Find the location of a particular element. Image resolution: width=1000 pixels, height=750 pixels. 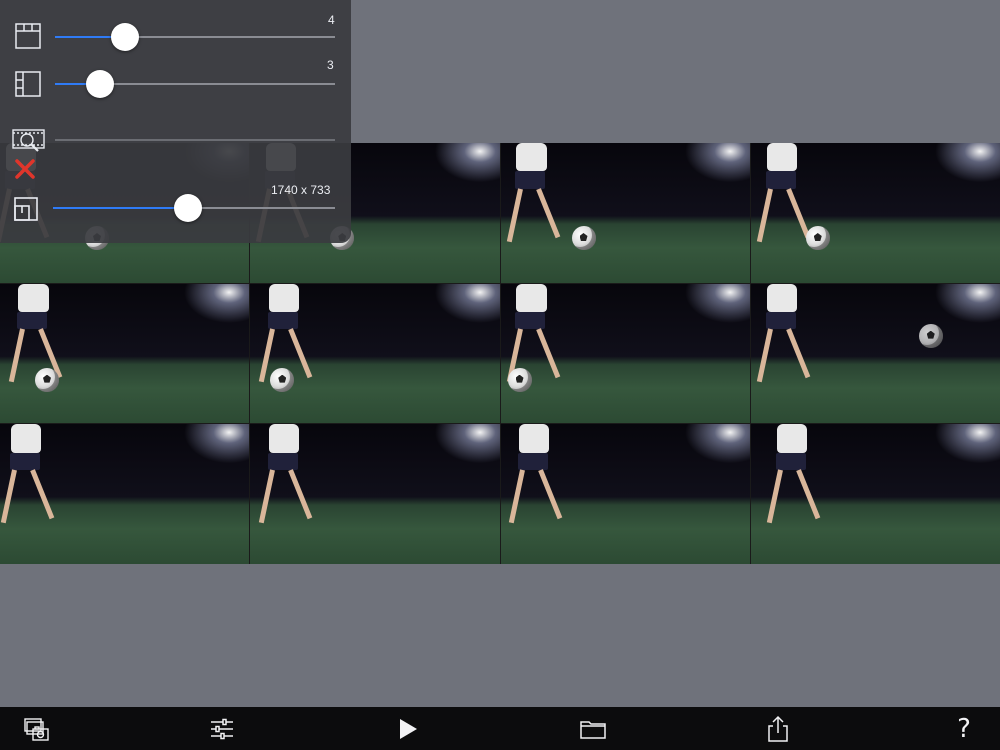

share-button is located at coordinates (778, 729).